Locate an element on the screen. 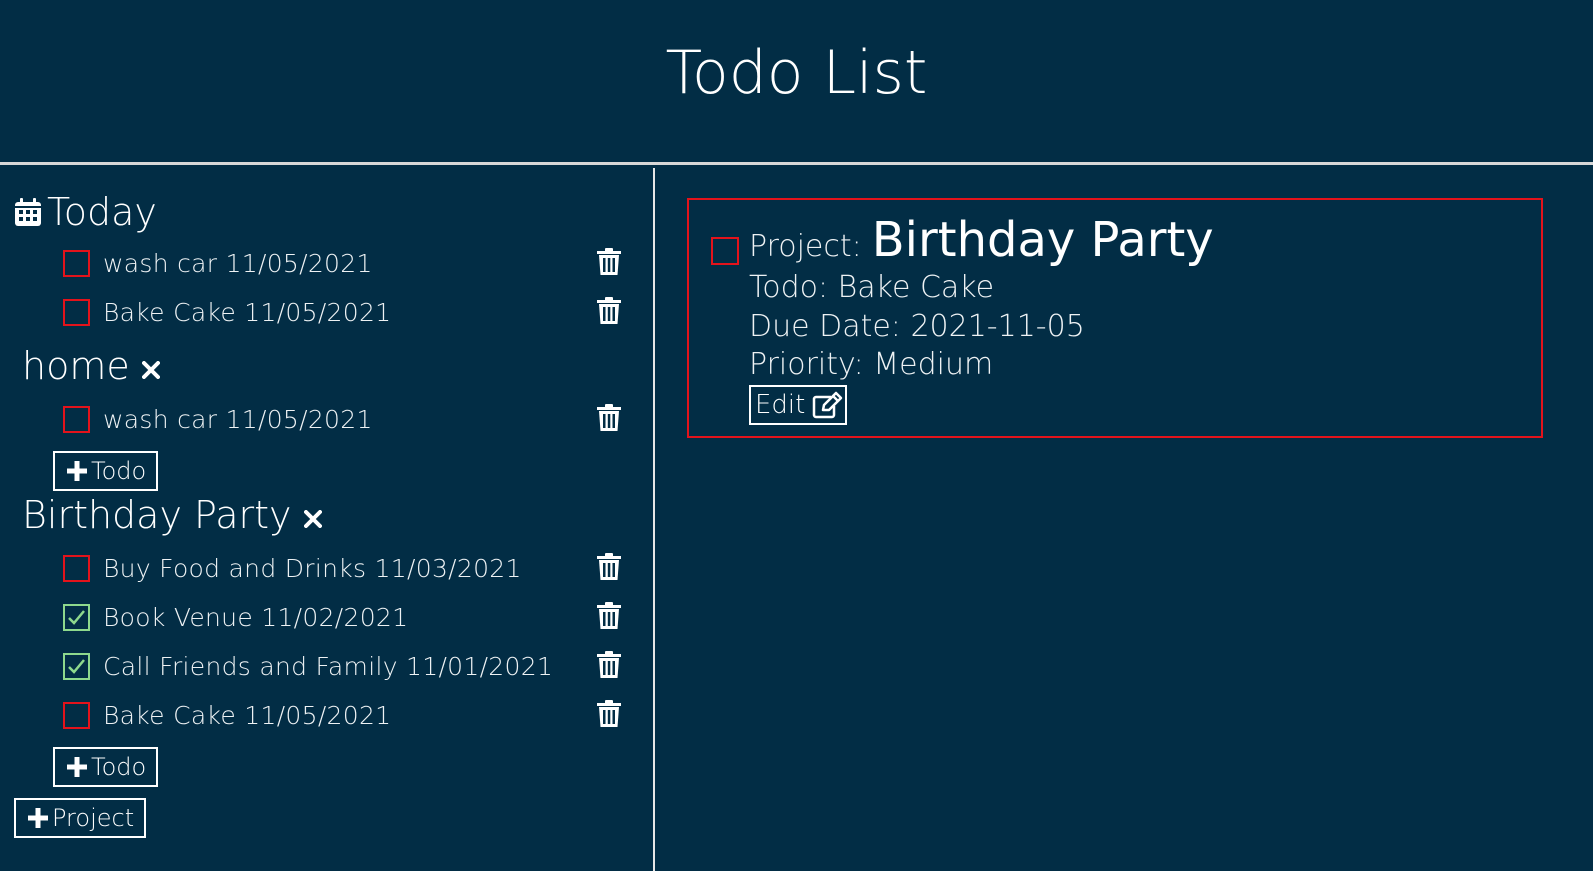 The width and height of the screenshot is (1593, 871). todo-row: Book Venue 11/02/2021 is located at coordinates (348, 617).